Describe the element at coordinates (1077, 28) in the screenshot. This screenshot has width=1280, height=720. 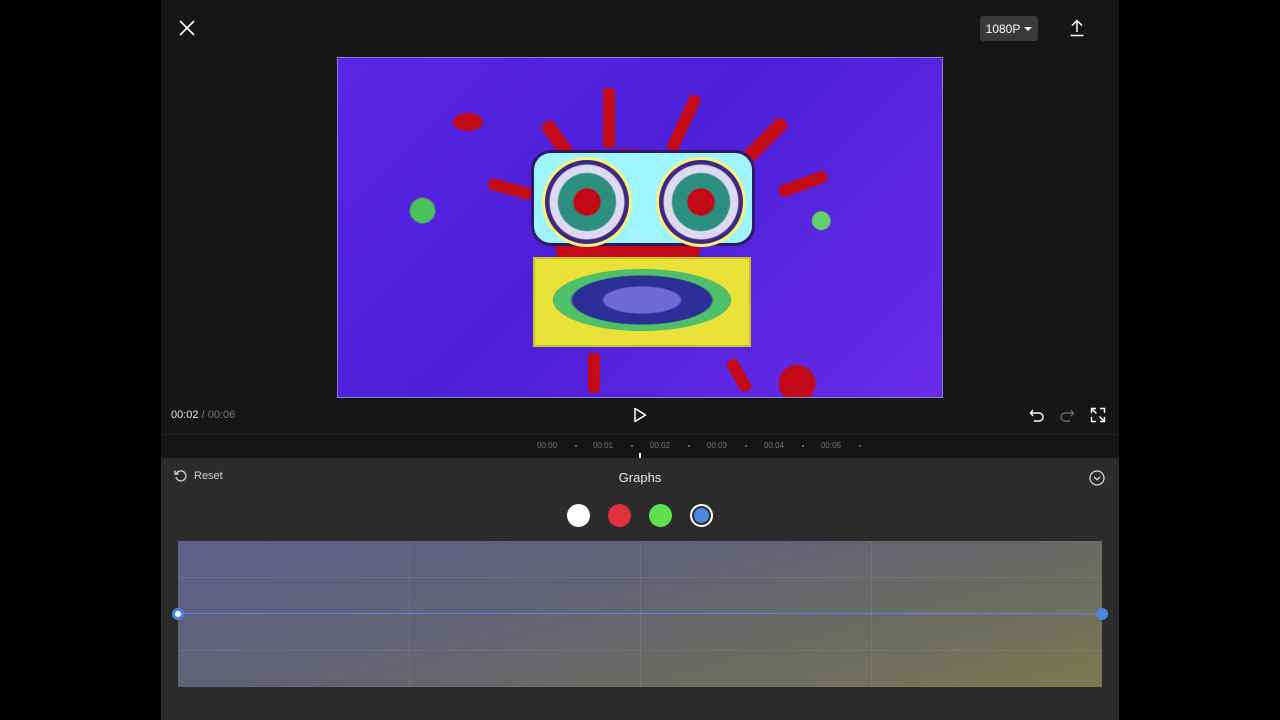
I see `upload-icon` at that location.